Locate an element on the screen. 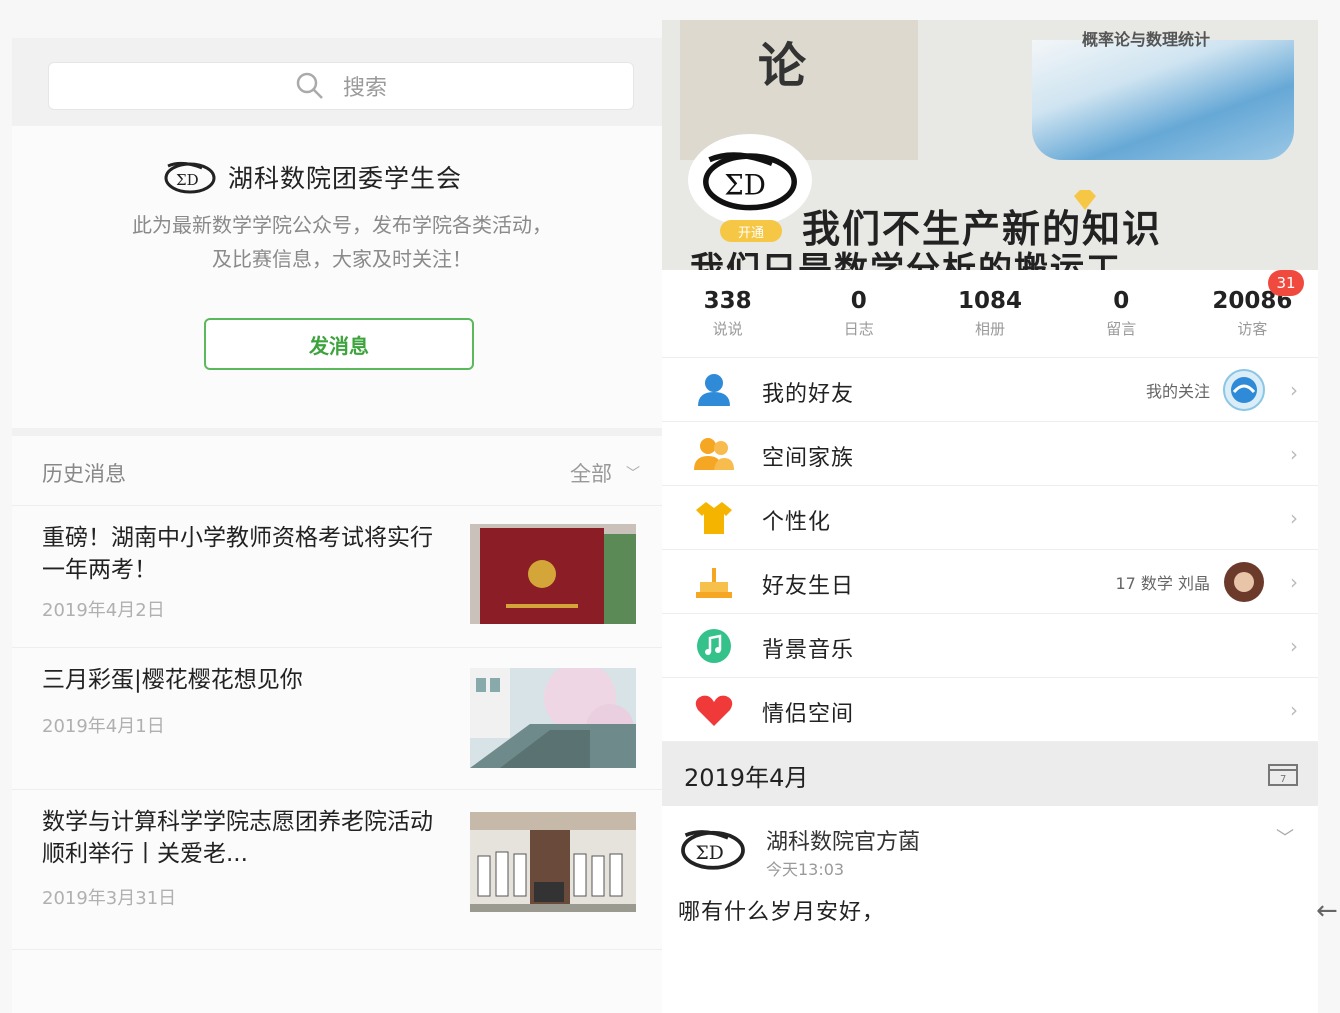 This screenshot has width=1340, height=1013. stat-albums: 1084 相册 is located at coordinates (989, 313).